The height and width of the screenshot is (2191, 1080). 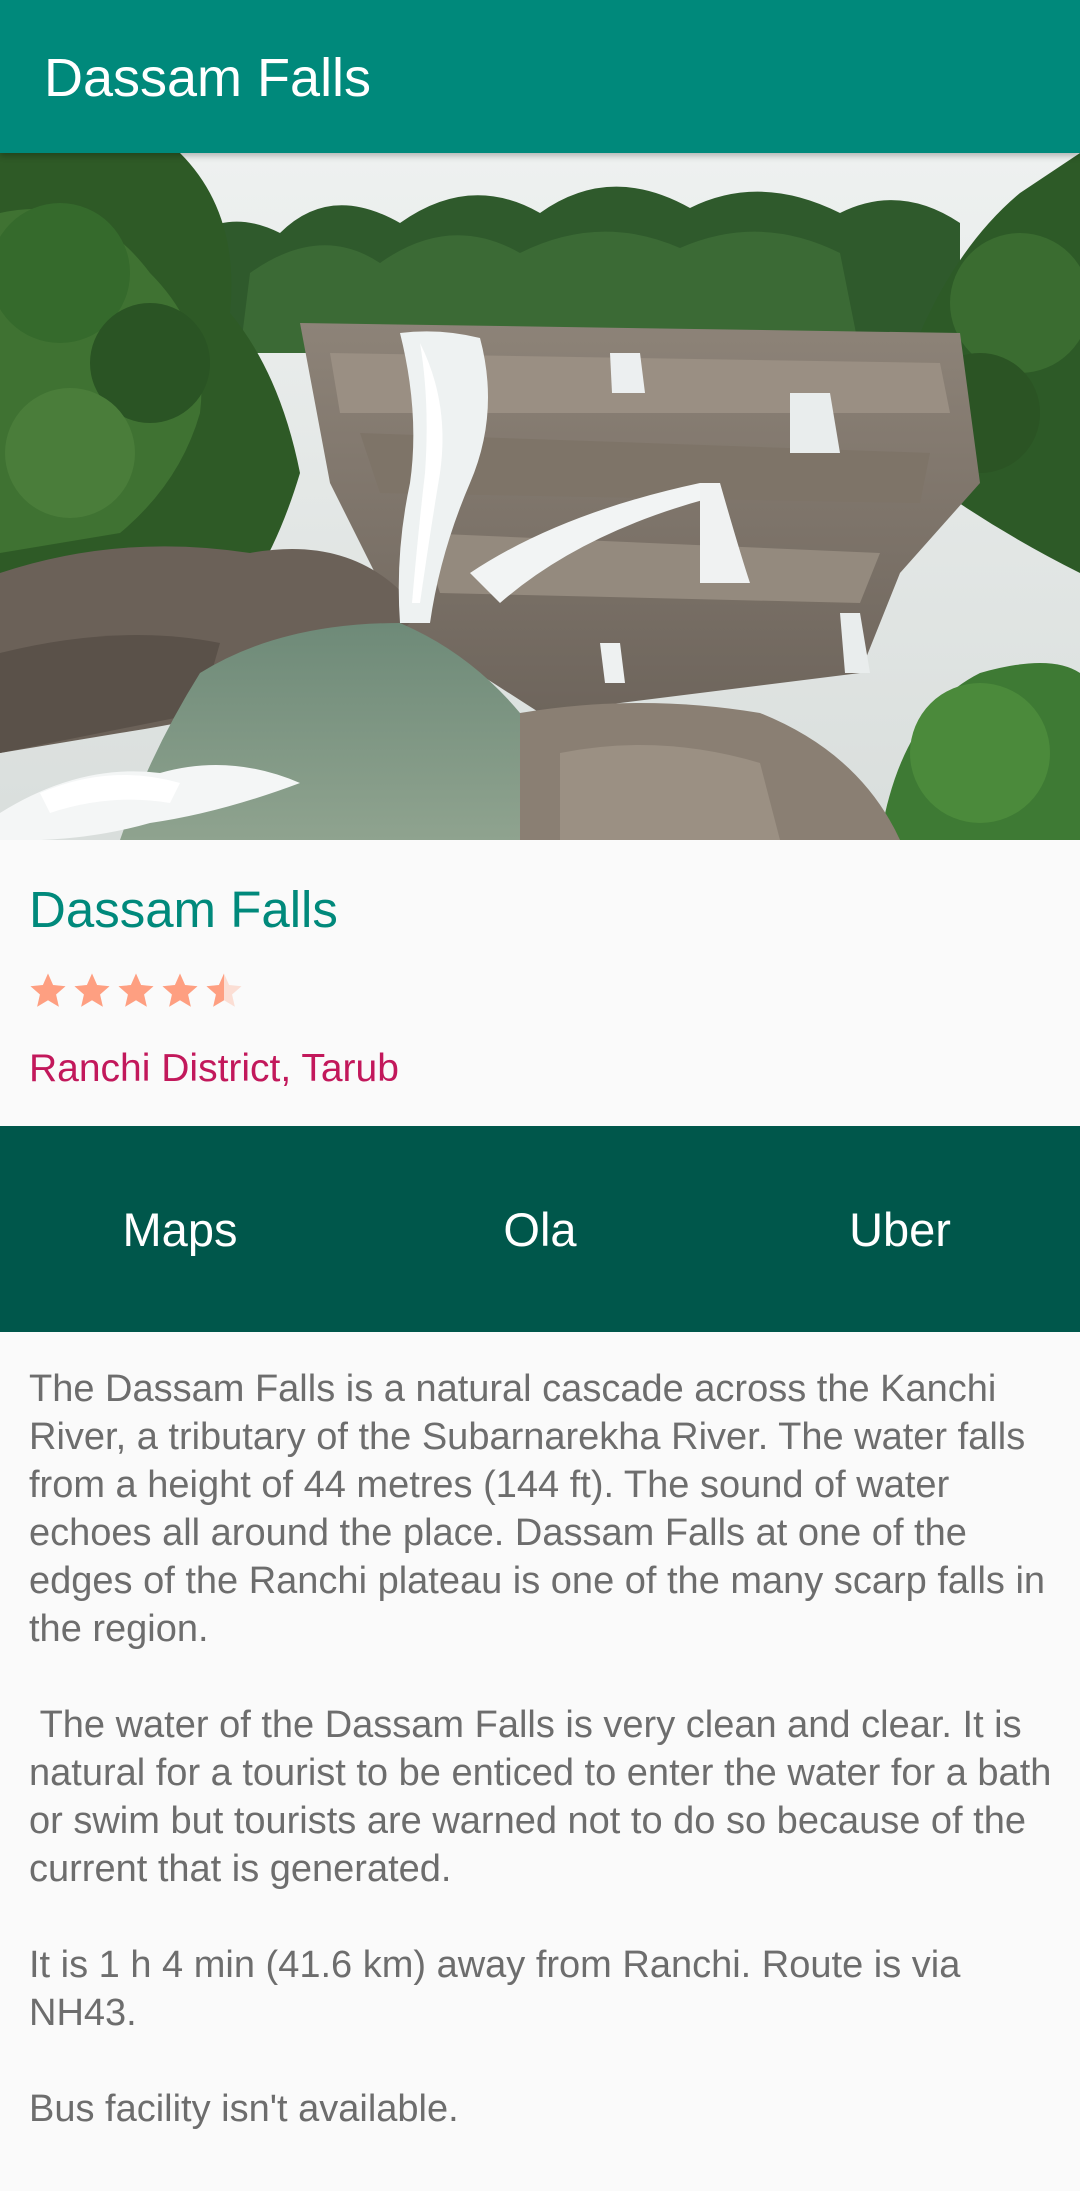 What do you see at coordinates (208, 78) in the screenshot?
I see `app-bar-title: Dassam Falls` at bounding box center [208, 78].